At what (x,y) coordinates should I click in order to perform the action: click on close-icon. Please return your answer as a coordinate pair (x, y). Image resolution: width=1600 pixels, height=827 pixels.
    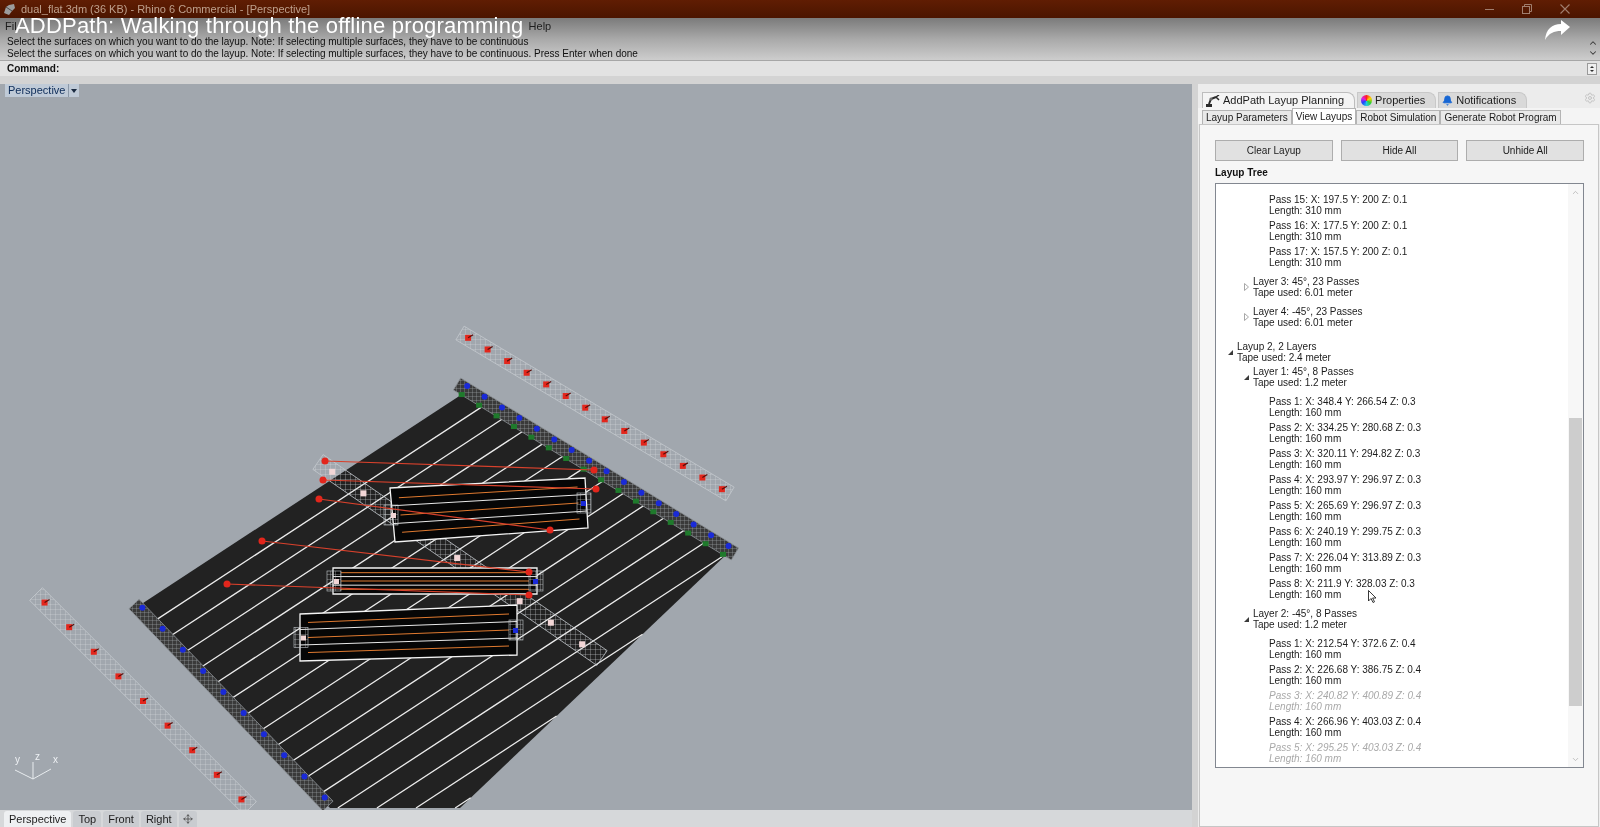
    Looking at the image, I should click on (1565, 9).